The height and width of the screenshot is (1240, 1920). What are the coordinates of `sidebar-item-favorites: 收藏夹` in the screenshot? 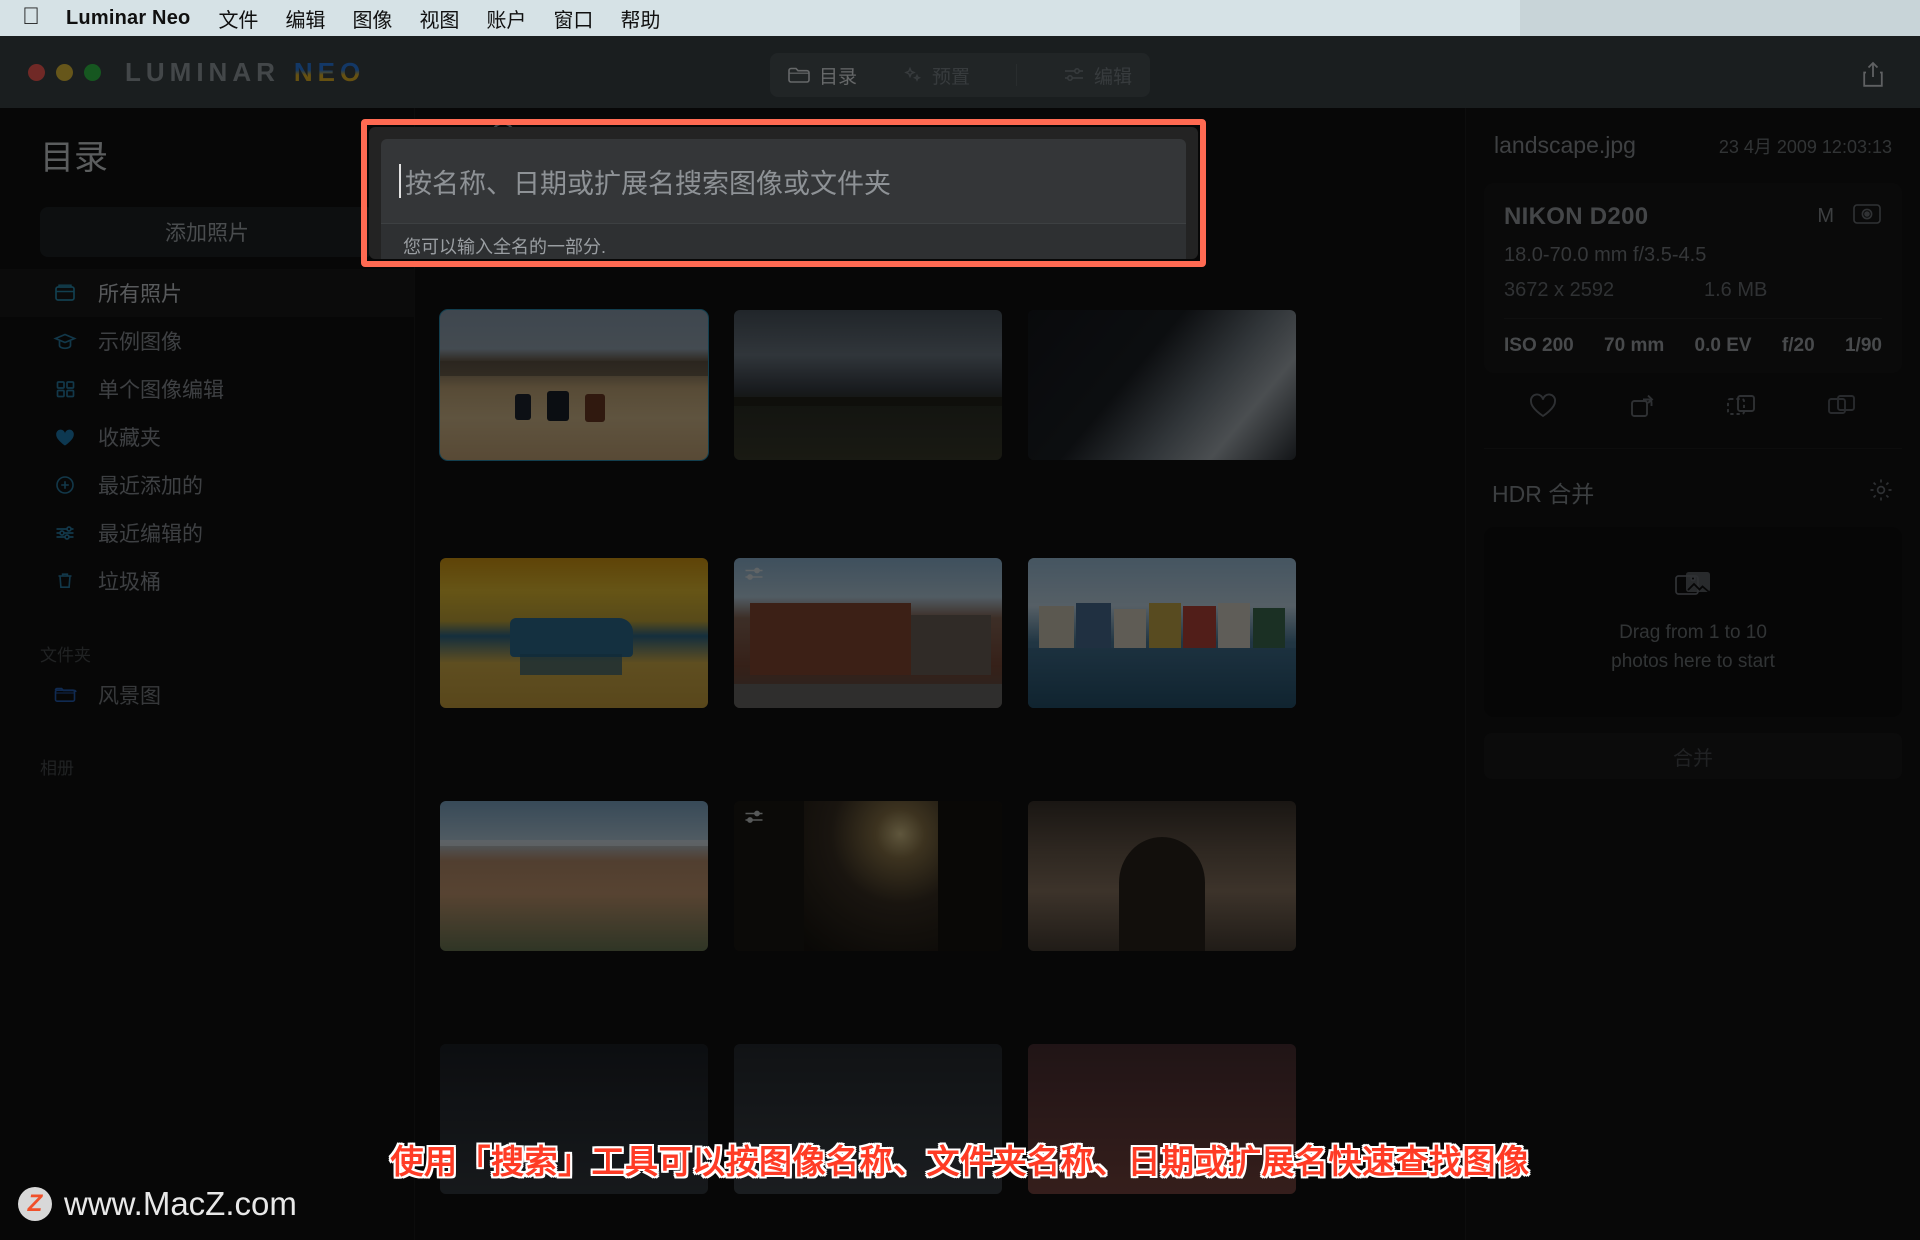 It's located at (207, 437).